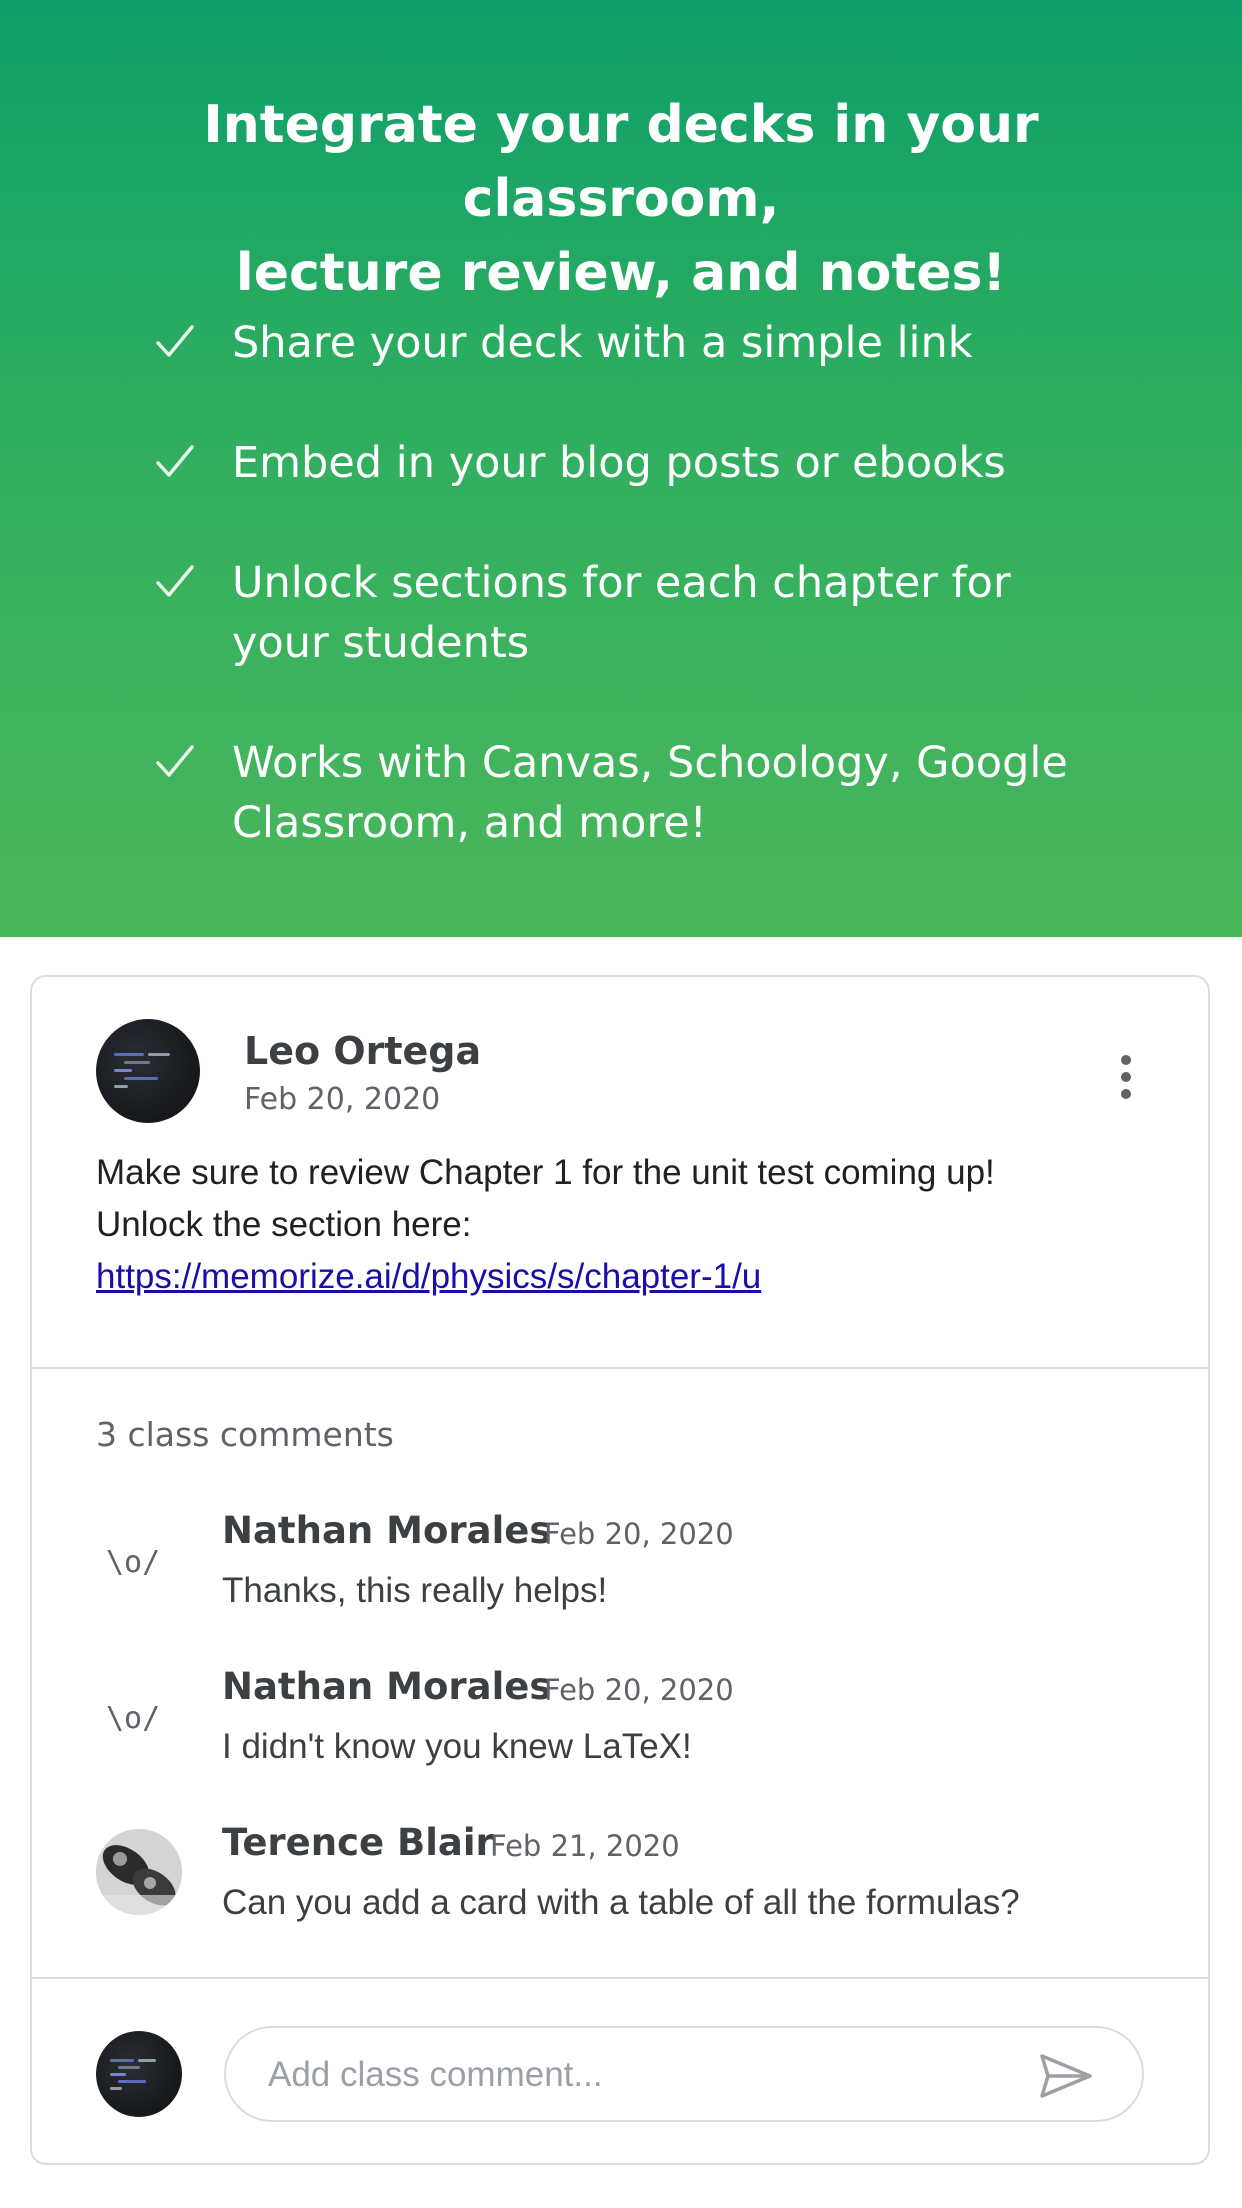 The height and width of the screenshot is (2208, 1242). Describe the element at coordinates (585, 1846) in the screenshot. I see `comment-date: Feb 21, 2020` at that location.